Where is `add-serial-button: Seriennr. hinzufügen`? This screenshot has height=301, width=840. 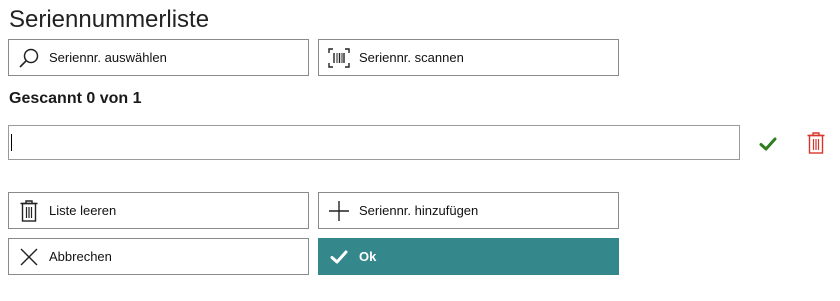 add-serial-button: Seriennr. hinzufügen is located at coordinates (468, 210).